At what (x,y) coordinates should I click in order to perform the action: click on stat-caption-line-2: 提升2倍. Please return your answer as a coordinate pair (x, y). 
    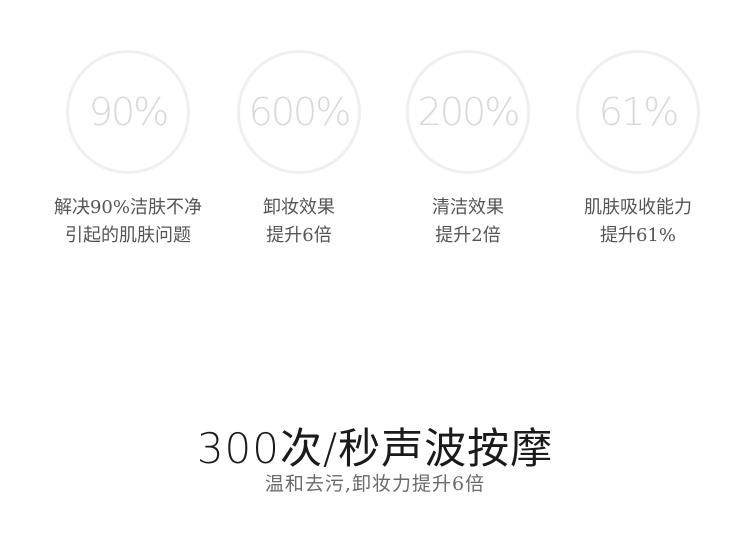
    Looking at the image, I should click on (468, 235).